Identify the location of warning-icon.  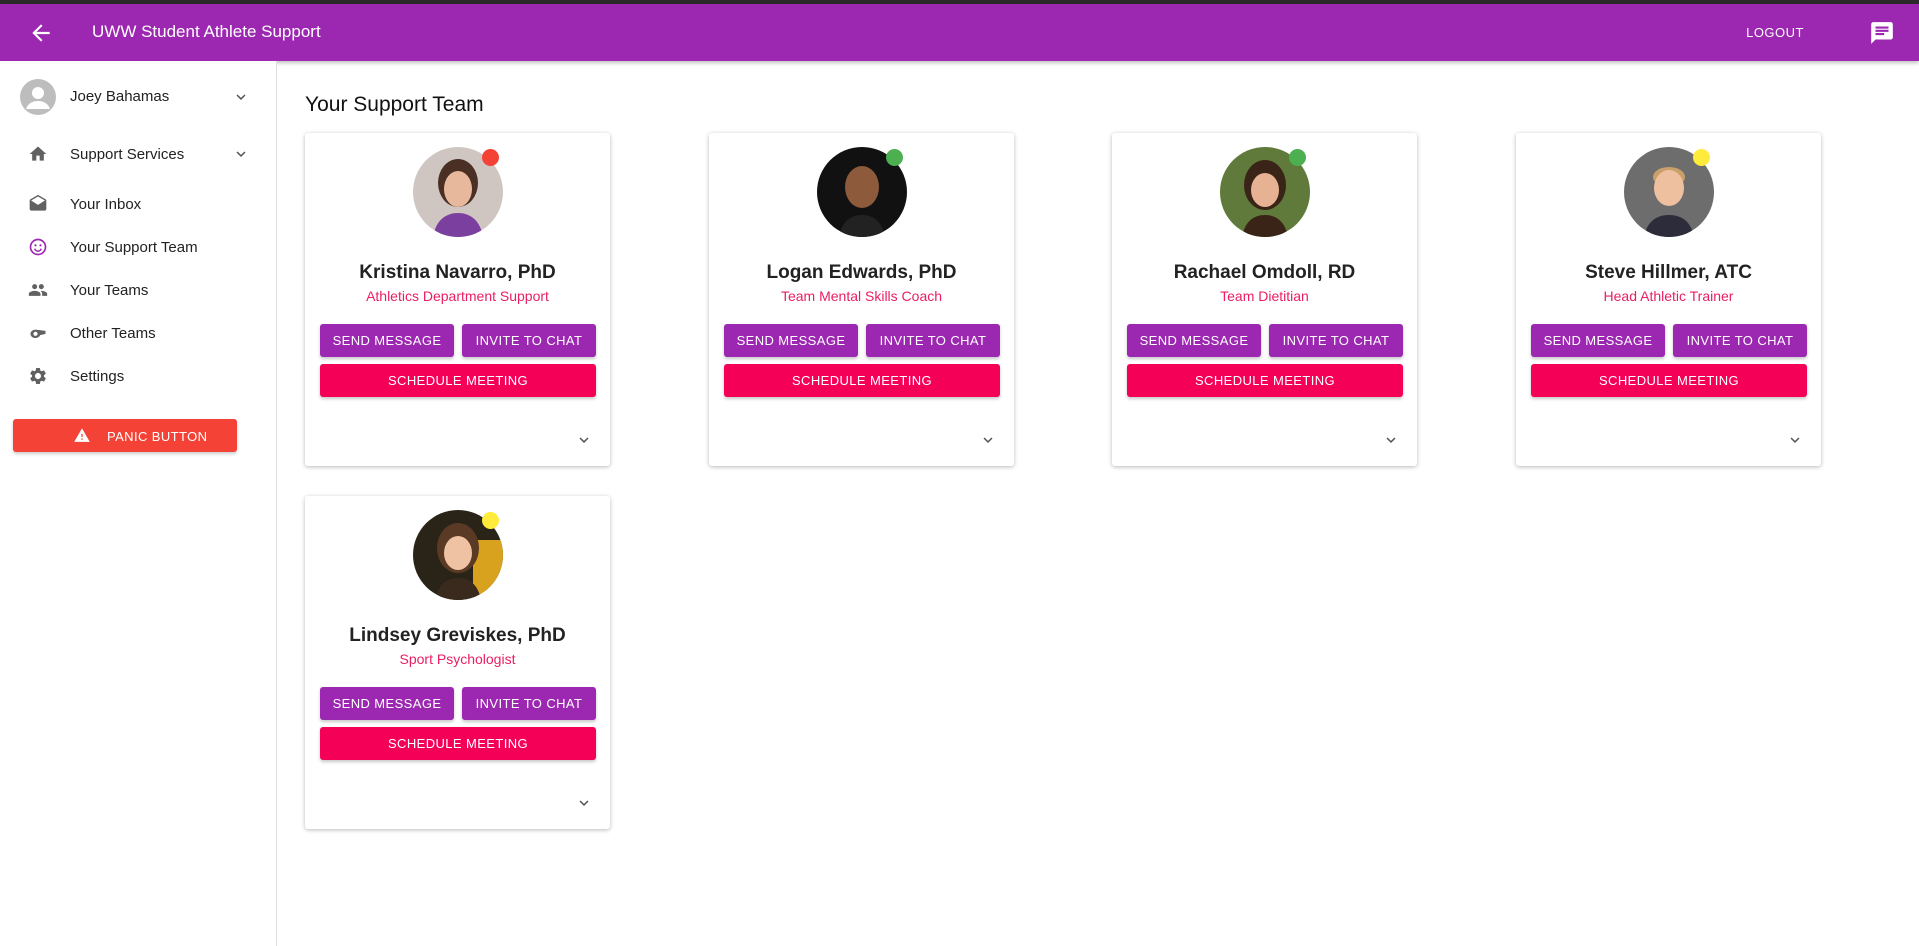
(82, 435).